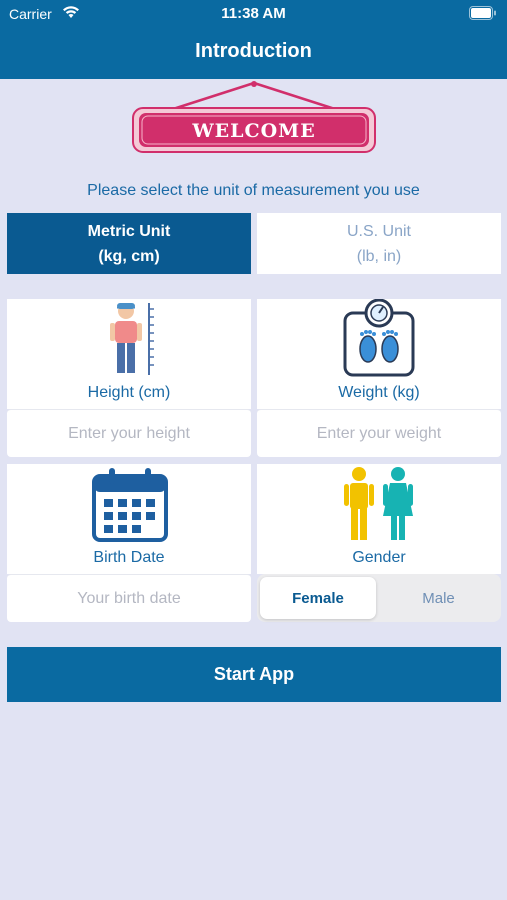 This screenshot has height=900, width=507. Describe the element at coordinates (379, 338) in the screenshot. I see `scale-icon` at that location.